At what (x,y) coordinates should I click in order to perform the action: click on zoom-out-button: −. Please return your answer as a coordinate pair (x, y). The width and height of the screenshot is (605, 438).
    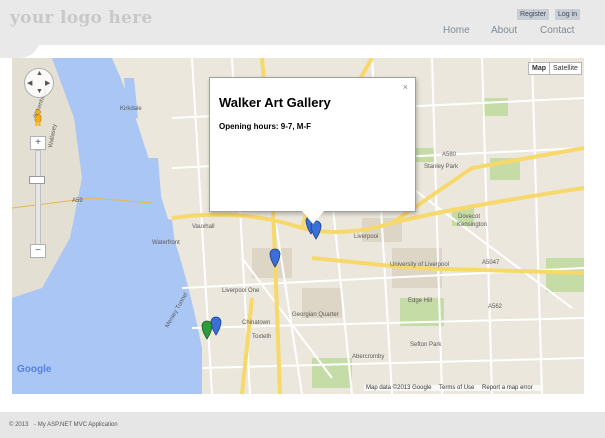
    Looking at the image, I should click on (38, 251).